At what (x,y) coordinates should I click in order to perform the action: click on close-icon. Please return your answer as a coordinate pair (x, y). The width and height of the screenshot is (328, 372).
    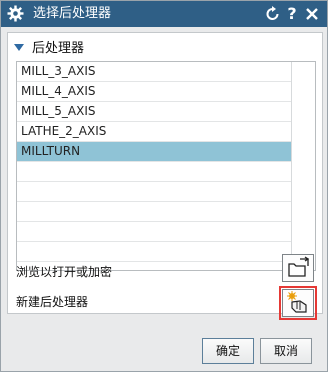
    Looking at the image, I should click on (312, 14).